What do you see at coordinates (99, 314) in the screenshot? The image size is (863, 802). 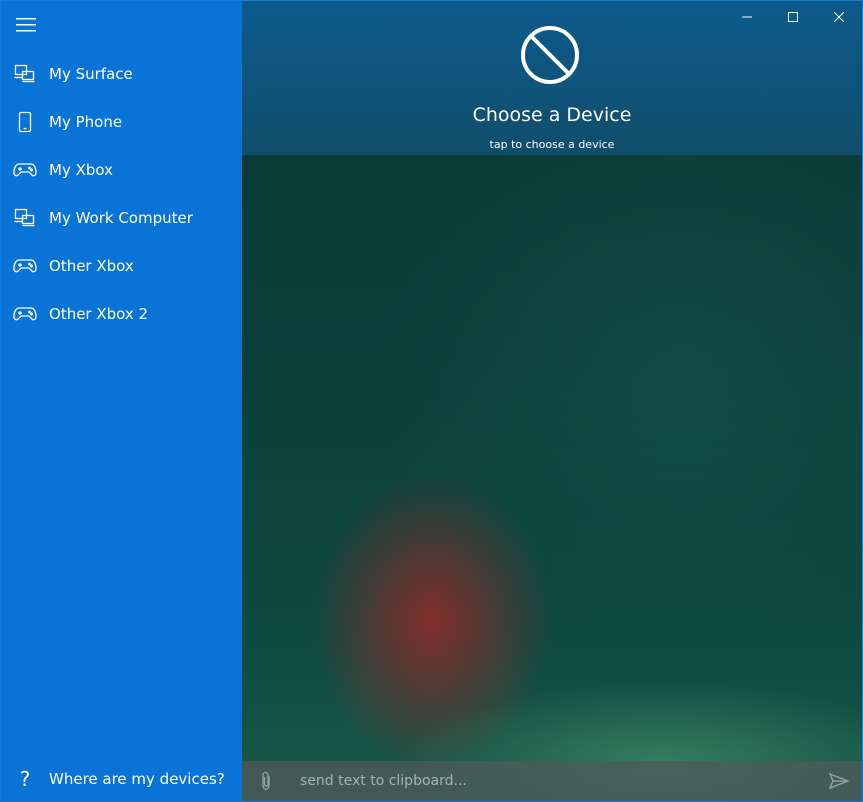 I see `device-item-label: Other Xbox 2` at bounding box center [99, 314].